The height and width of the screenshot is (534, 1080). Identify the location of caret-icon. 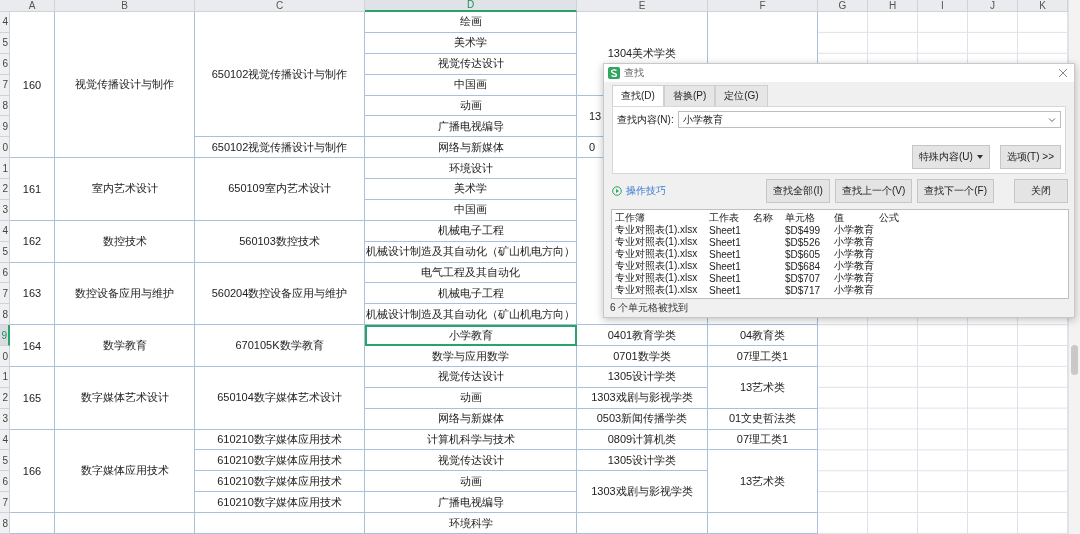
(979, 157).